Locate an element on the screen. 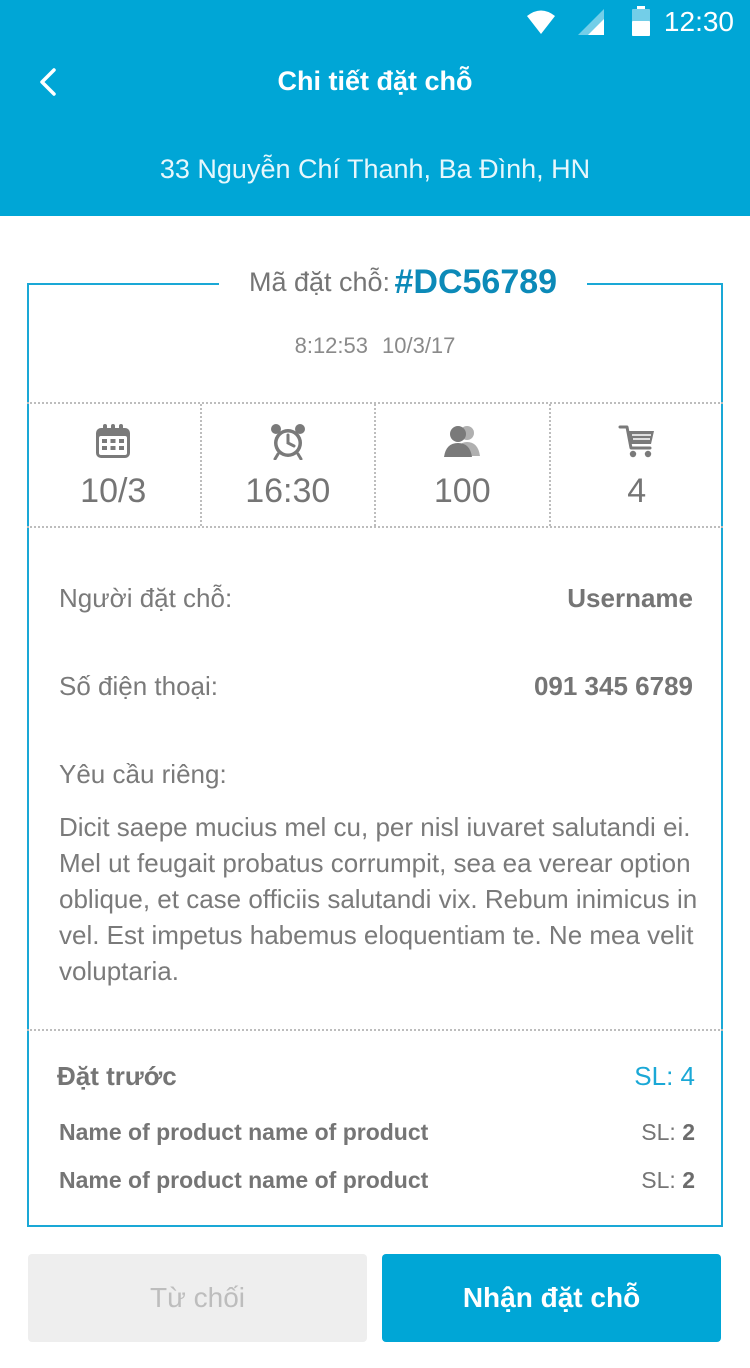 The width and height of the screenshot is (750, 1368). booking-date: 10/3/17 is located at coordinates (419, 345).